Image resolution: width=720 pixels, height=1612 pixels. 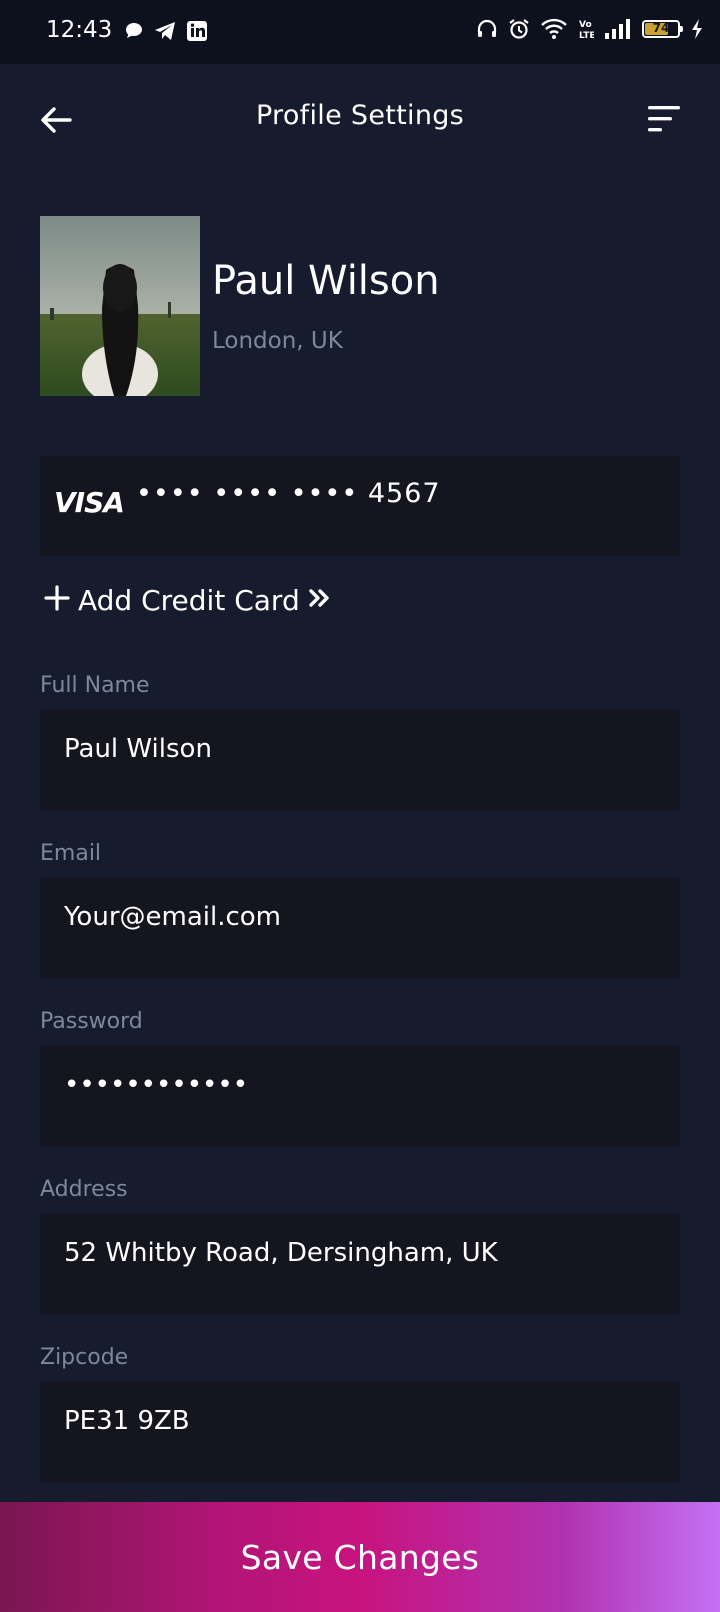 I want to click on battery-level: 74, so click(x=661, y=28).